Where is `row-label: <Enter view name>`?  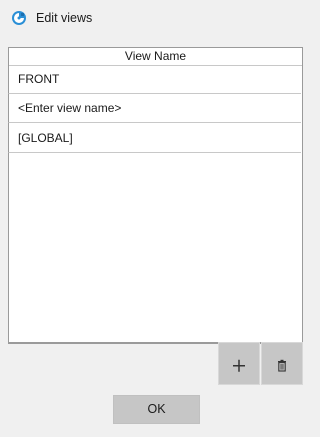
row-label: <Enter view name> is located at coordinates (70, 108).